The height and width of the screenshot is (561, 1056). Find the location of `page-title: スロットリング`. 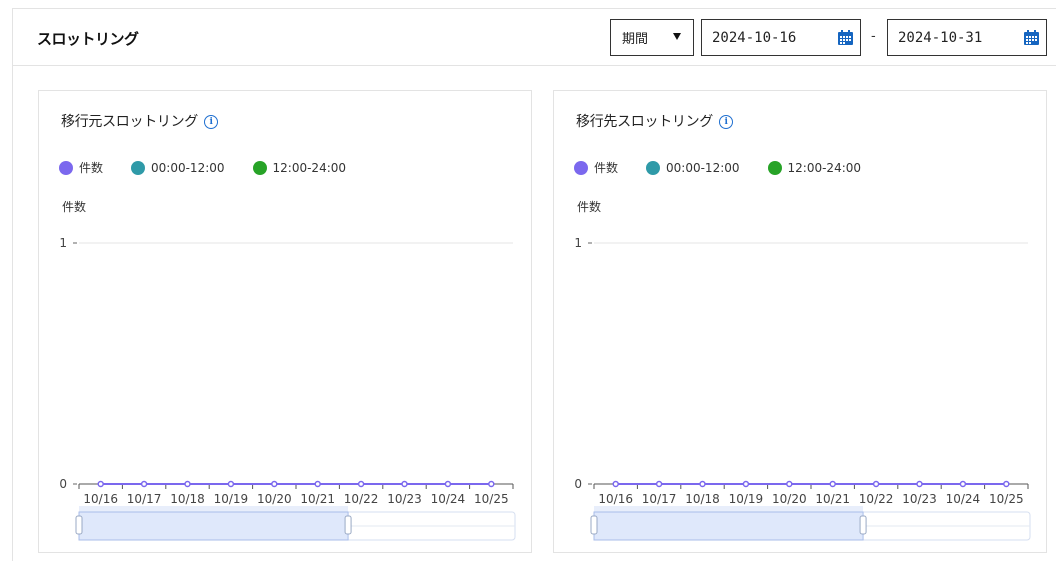

page-title: スロットリング is located at coordinates (88, 39).